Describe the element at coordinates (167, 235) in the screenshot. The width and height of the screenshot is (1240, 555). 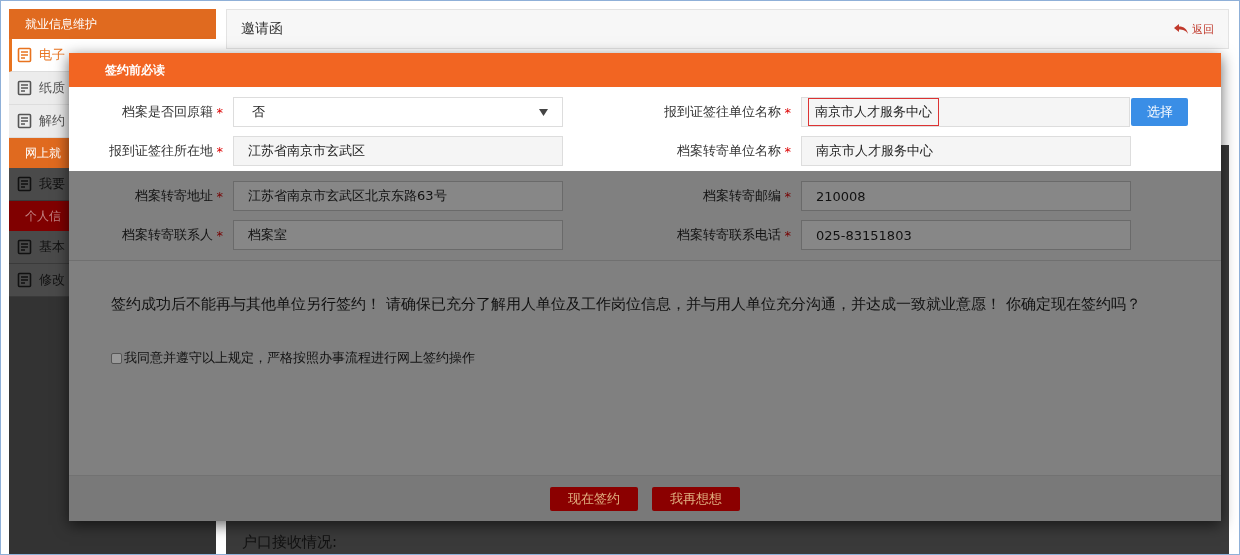
I see `field-label: 档案转寄联系人` at that location.